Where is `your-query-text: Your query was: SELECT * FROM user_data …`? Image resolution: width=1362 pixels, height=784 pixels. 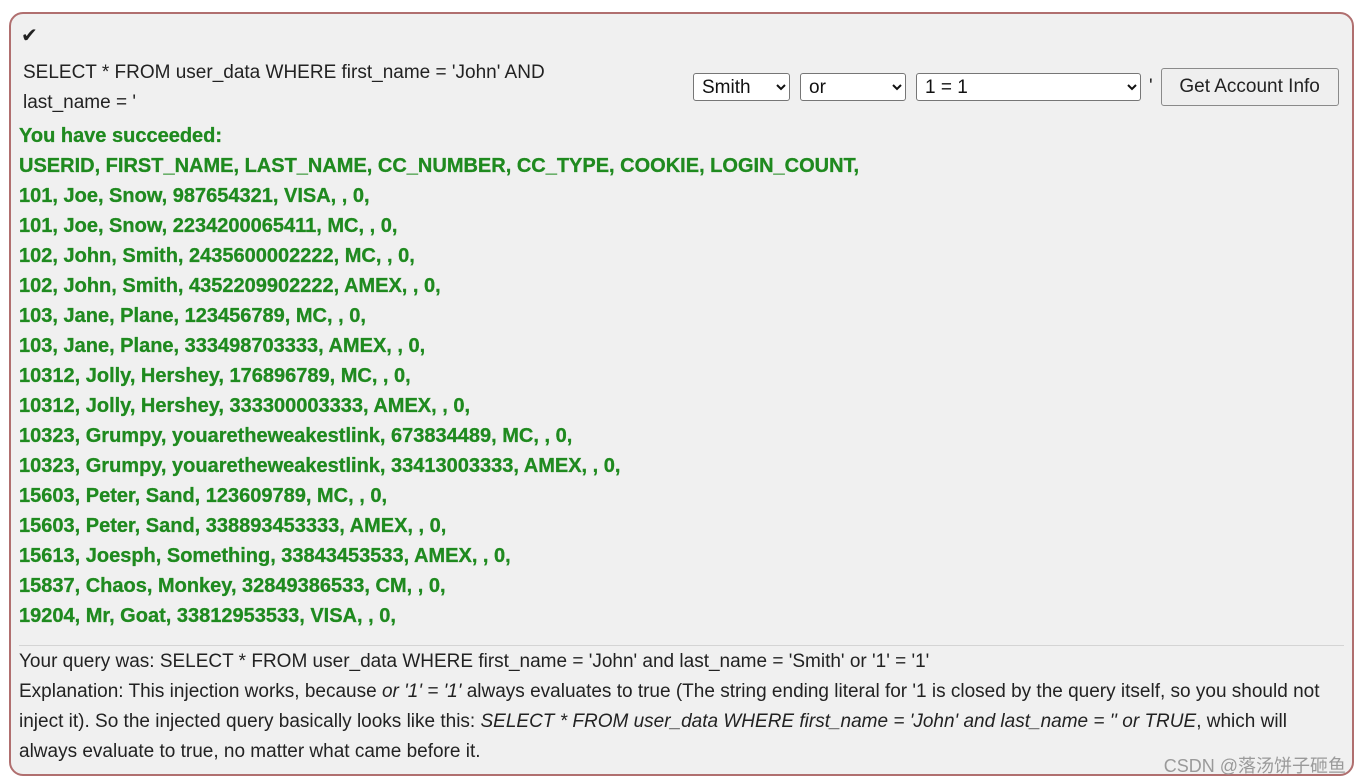
your-query-text: Your query was: SELECT * FROM user_data … is located at coordinates (474, 661).